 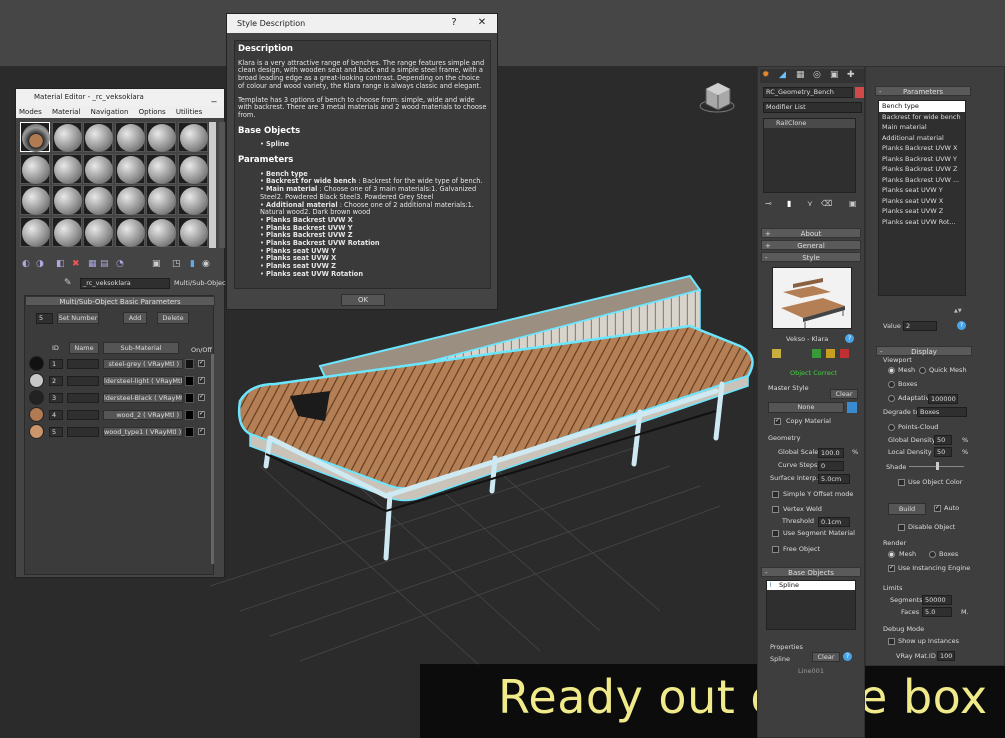 I want to click on material-type-label: Multi/Sub-Object, so click(x=201, y=283).